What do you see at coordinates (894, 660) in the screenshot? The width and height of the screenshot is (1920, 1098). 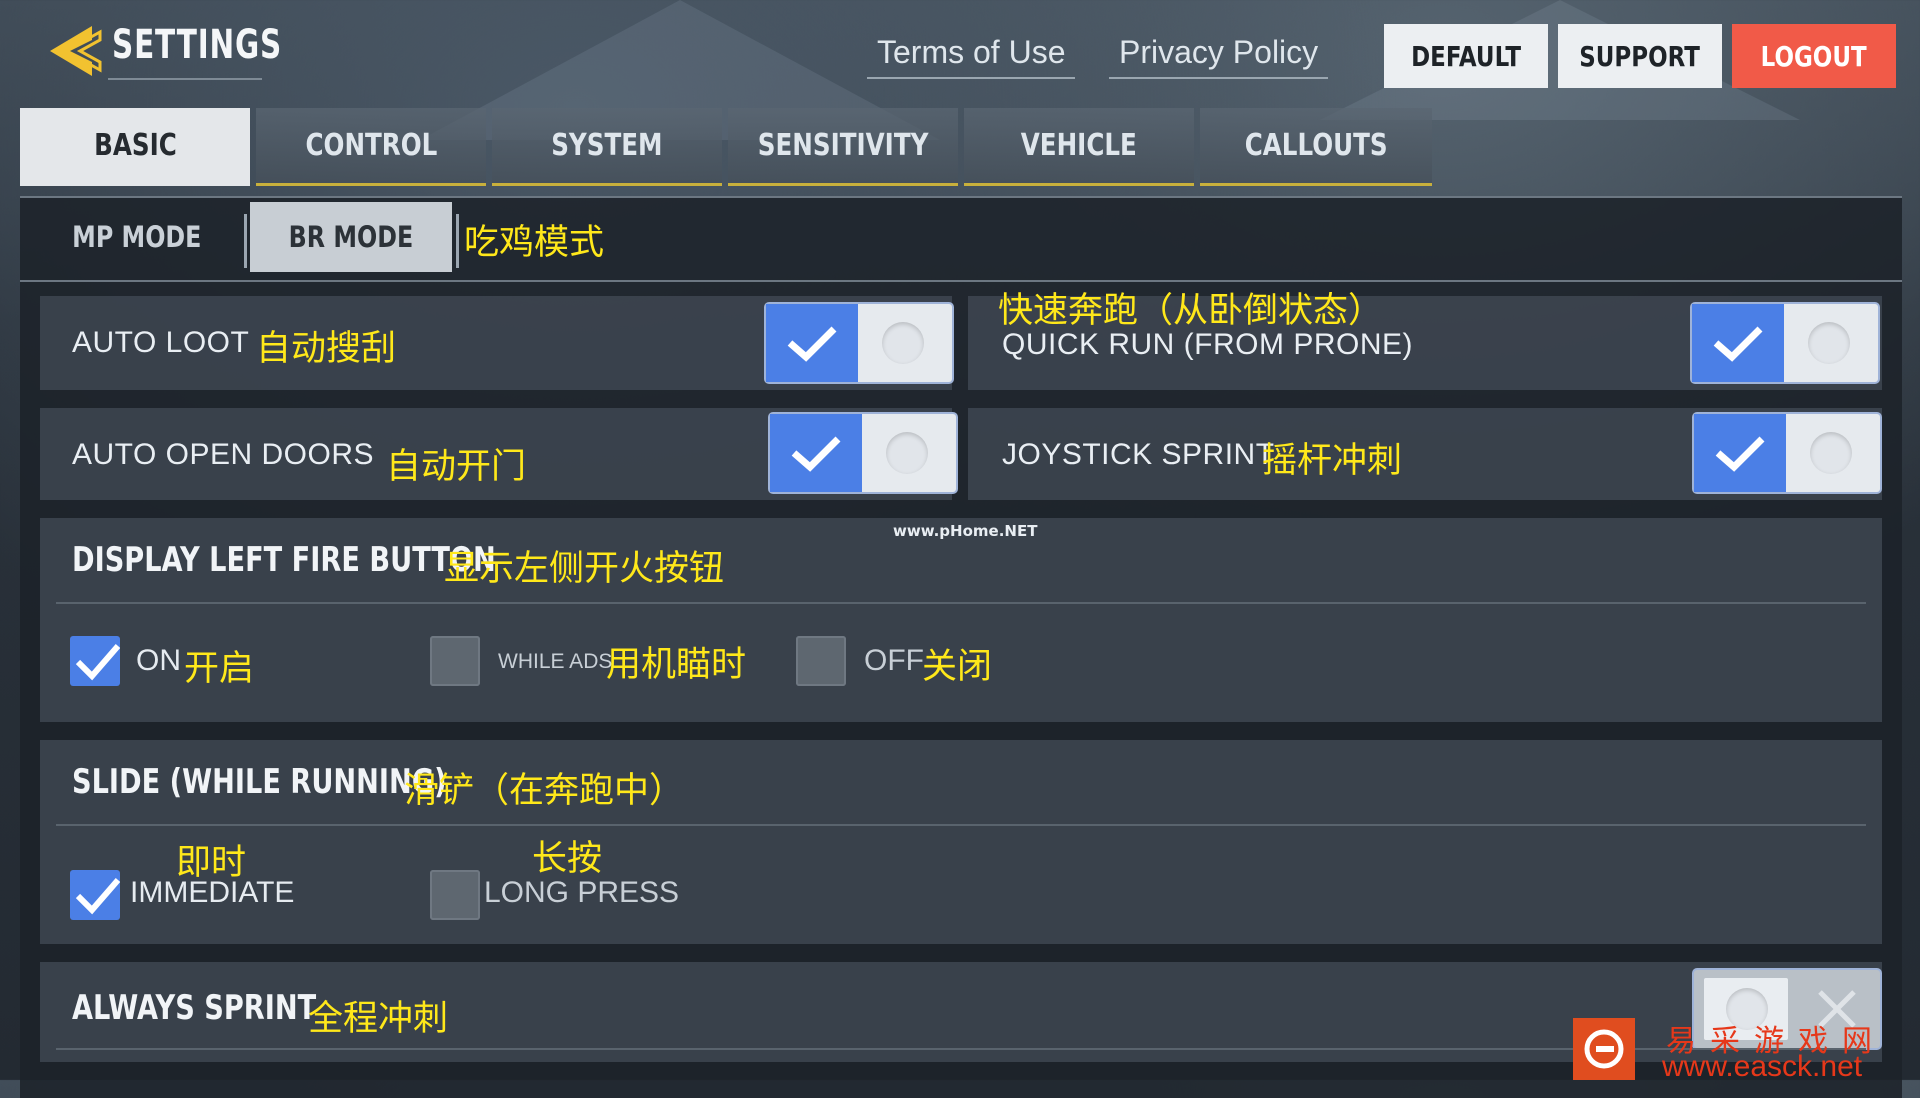 I see `left-fire-off-label: OFF` at bounding box center [894, 660].